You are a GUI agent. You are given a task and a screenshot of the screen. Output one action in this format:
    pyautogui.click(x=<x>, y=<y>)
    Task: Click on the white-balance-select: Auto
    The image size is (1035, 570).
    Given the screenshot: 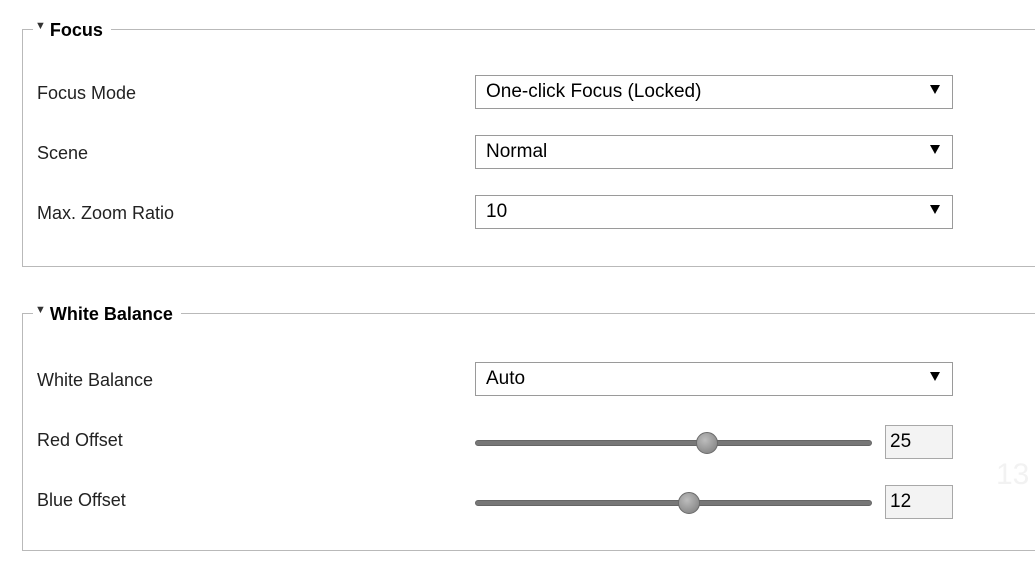 What is the action you would take?
    pyautogui.click(x=714, y=379)
    